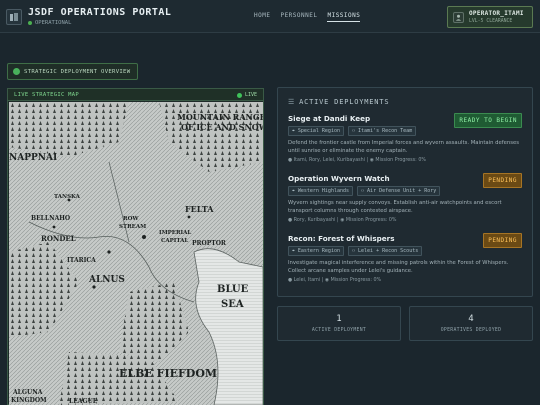 The width and height of the screenshot is (540, 405). I want to click on status-badge: READY TO BEGIN, so click(488, 120).